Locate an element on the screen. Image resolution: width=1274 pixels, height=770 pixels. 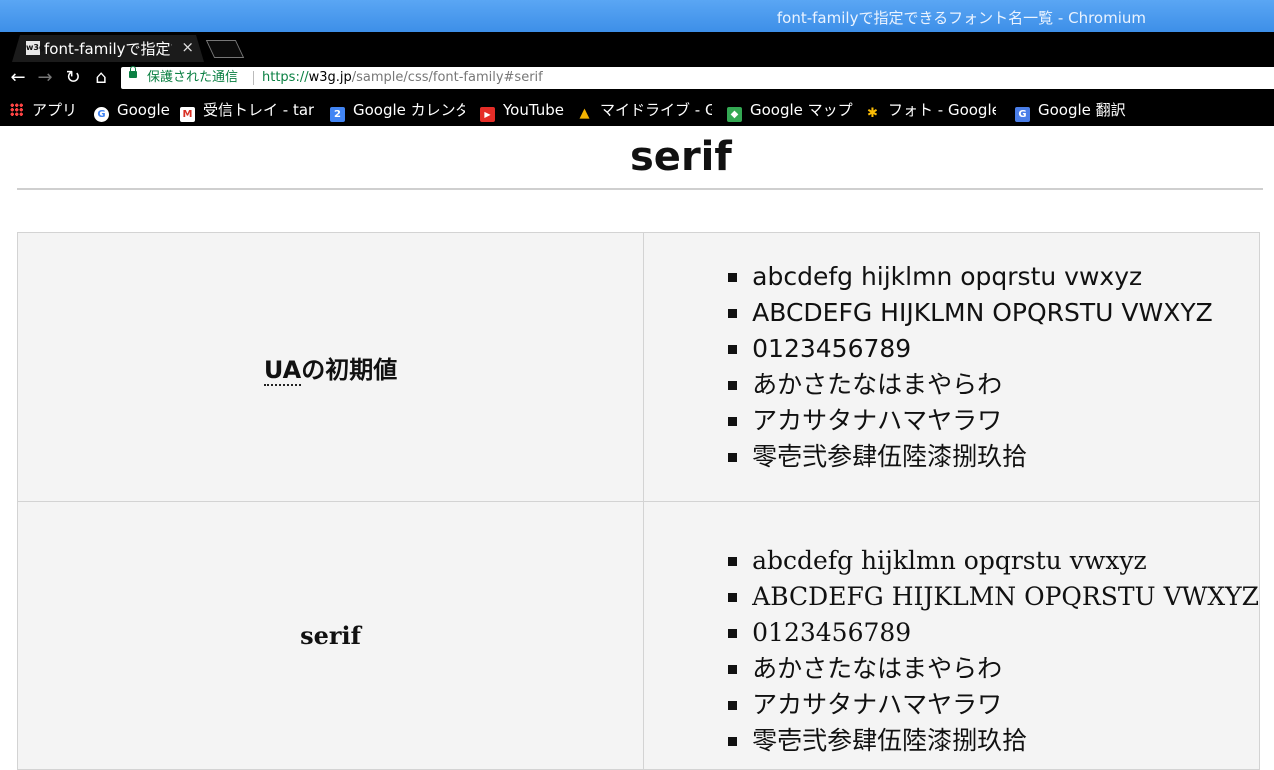
bookmark-label: Google マップ is located at coordinates (801, 110).